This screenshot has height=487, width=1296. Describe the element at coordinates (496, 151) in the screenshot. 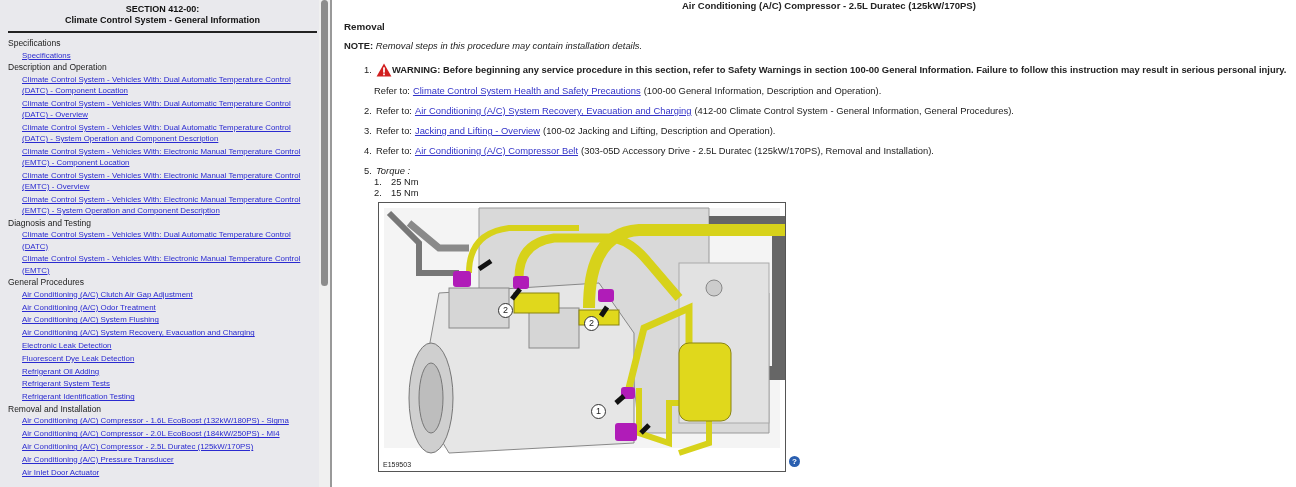

I see `reference-link: Air Conditioning (A/C) Compressor Belt` at that location.